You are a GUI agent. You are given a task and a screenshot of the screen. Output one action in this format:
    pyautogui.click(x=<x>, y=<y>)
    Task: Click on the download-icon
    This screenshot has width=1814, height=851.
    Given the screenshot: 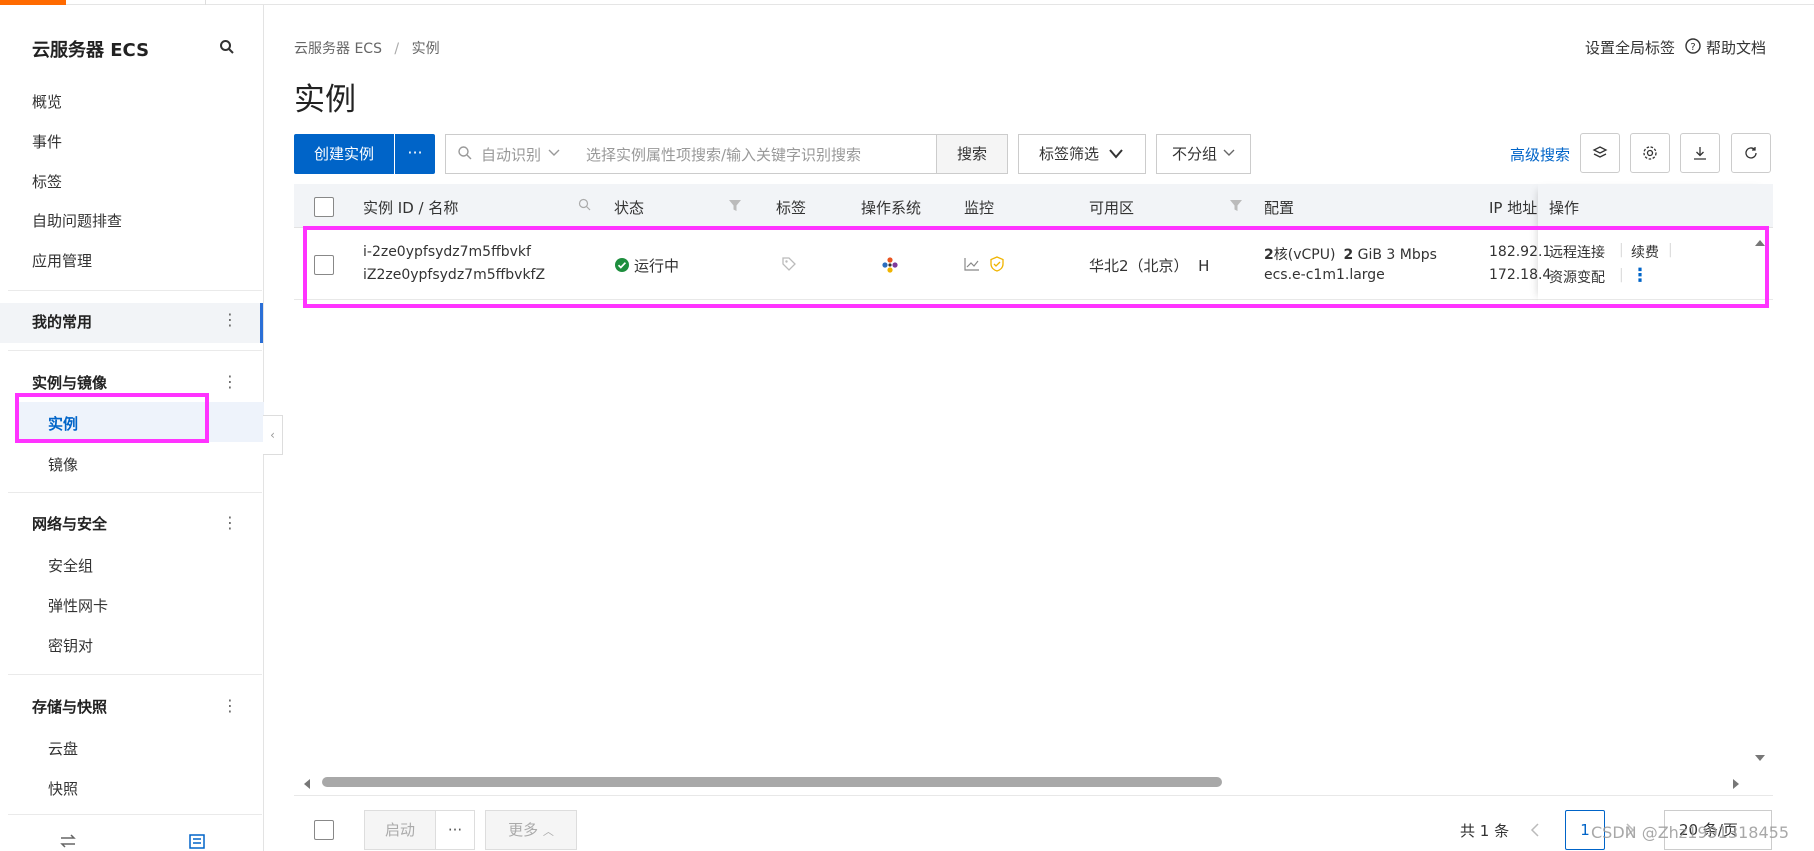 What is the action you would take?
    pyautogui.click(x=1700, y=153)
    